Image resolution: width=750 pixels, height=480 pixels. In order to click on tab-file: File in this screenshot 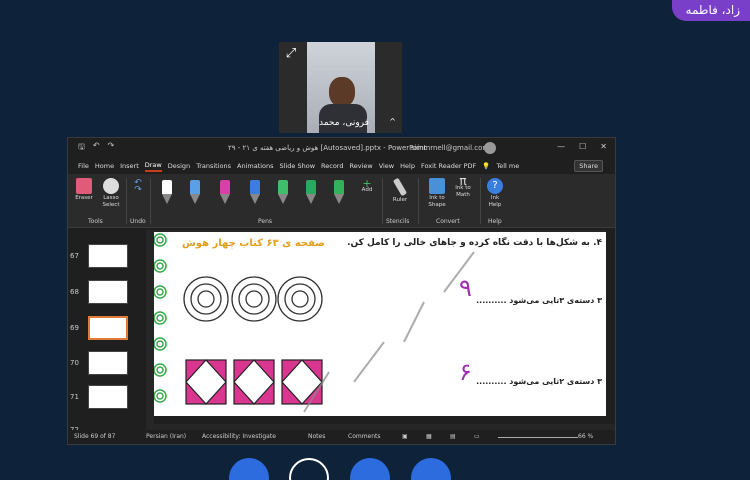, I will do `click(83, 166)`.